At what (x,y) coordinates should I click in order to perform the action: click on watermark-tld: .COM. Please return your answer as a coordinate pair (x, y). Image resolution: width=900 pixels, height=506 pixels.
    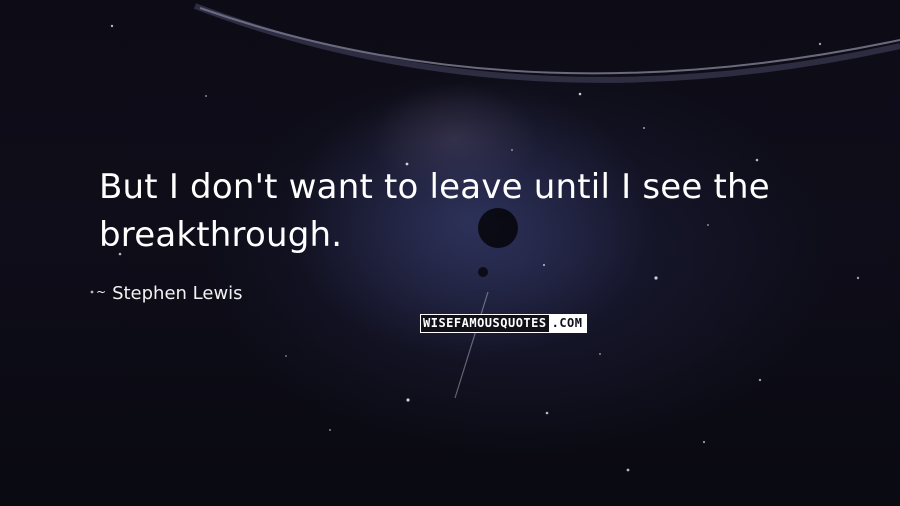
    Looking at the image, I should click on (567, 323).